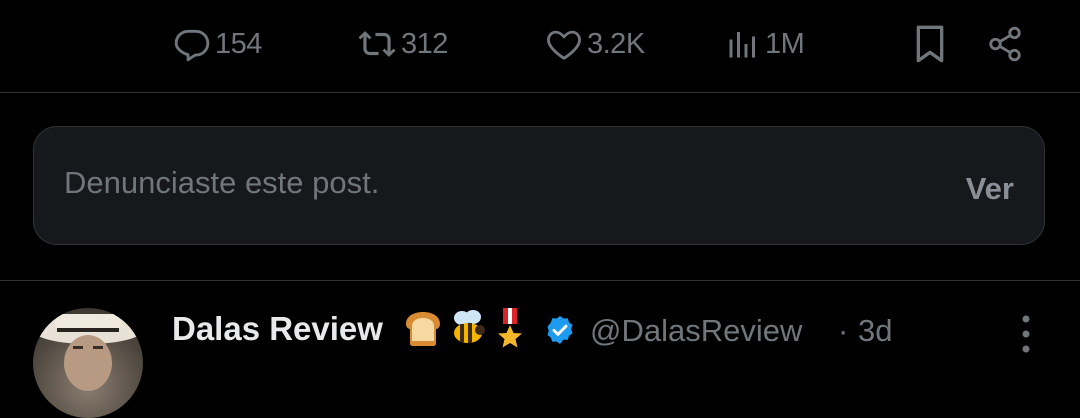 The height and width of the screenshot is (418, 1080). I want to click on reported-message: Denunciaste este post., so click(222, 182).